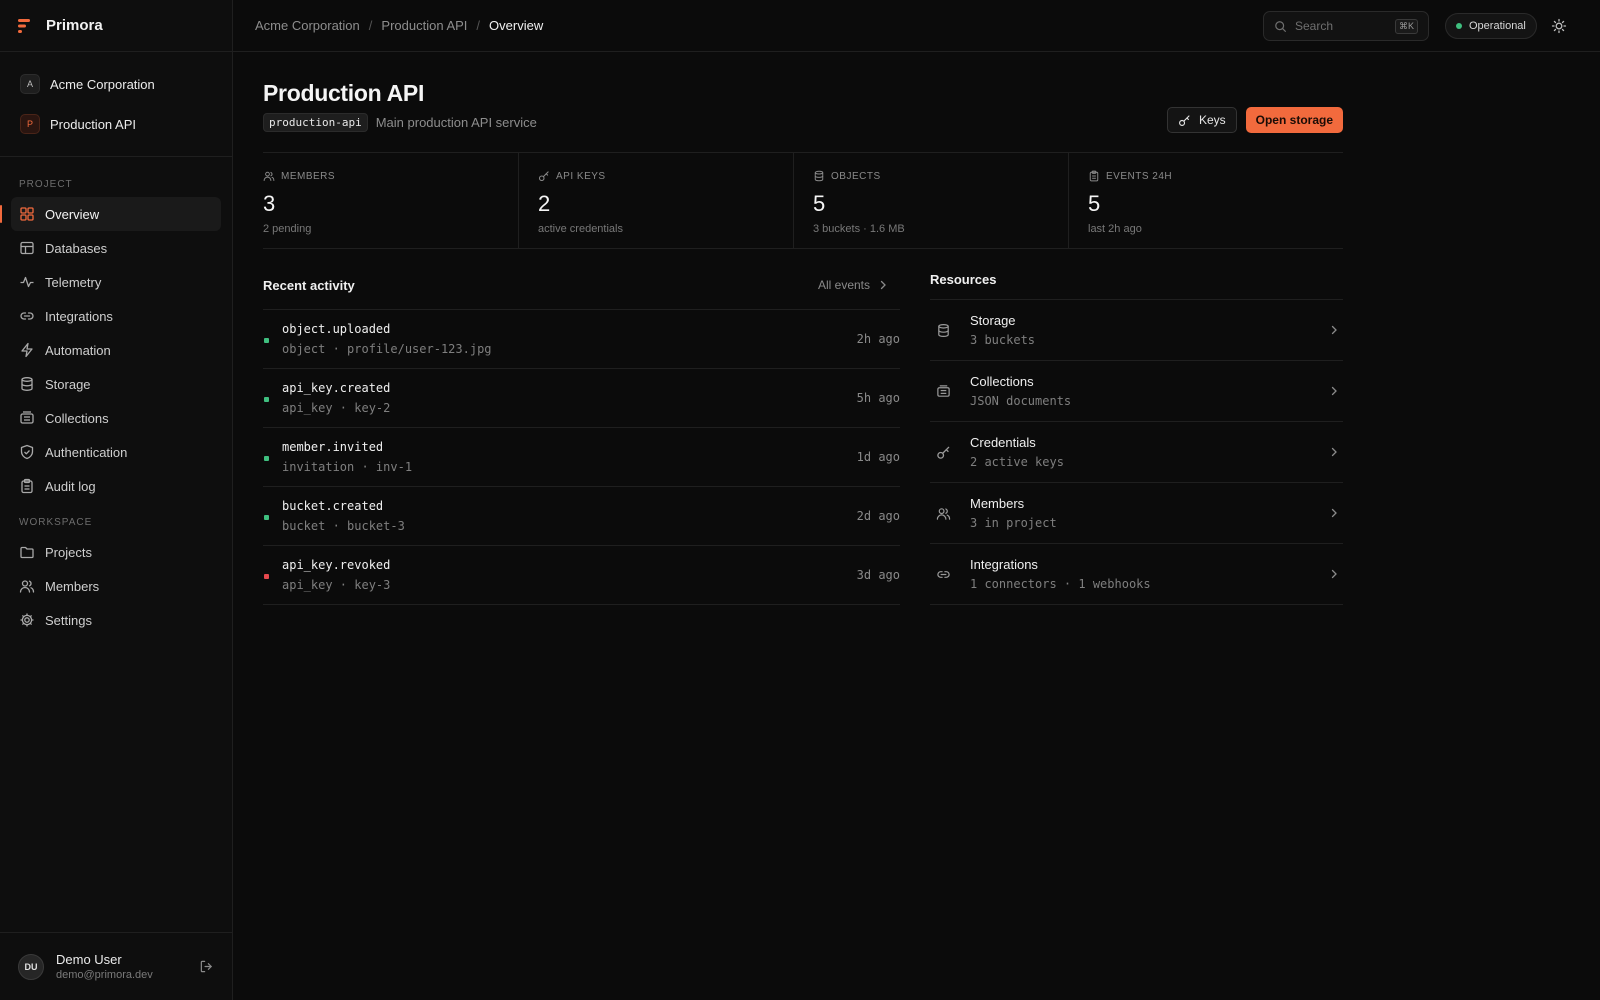 This screenshot has height=1000, width=1600. What do you see at coordinates (68, 384) in the screenshot?
I see `sidebar-item-label: Storage` at bounding box center [68, 384].